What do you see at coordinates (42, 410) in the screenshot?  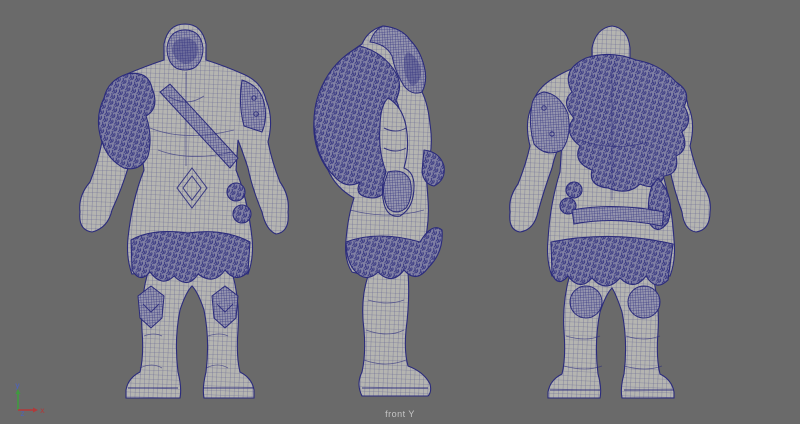 I see `axis-x-label: x` at bounding box center [42, 410].